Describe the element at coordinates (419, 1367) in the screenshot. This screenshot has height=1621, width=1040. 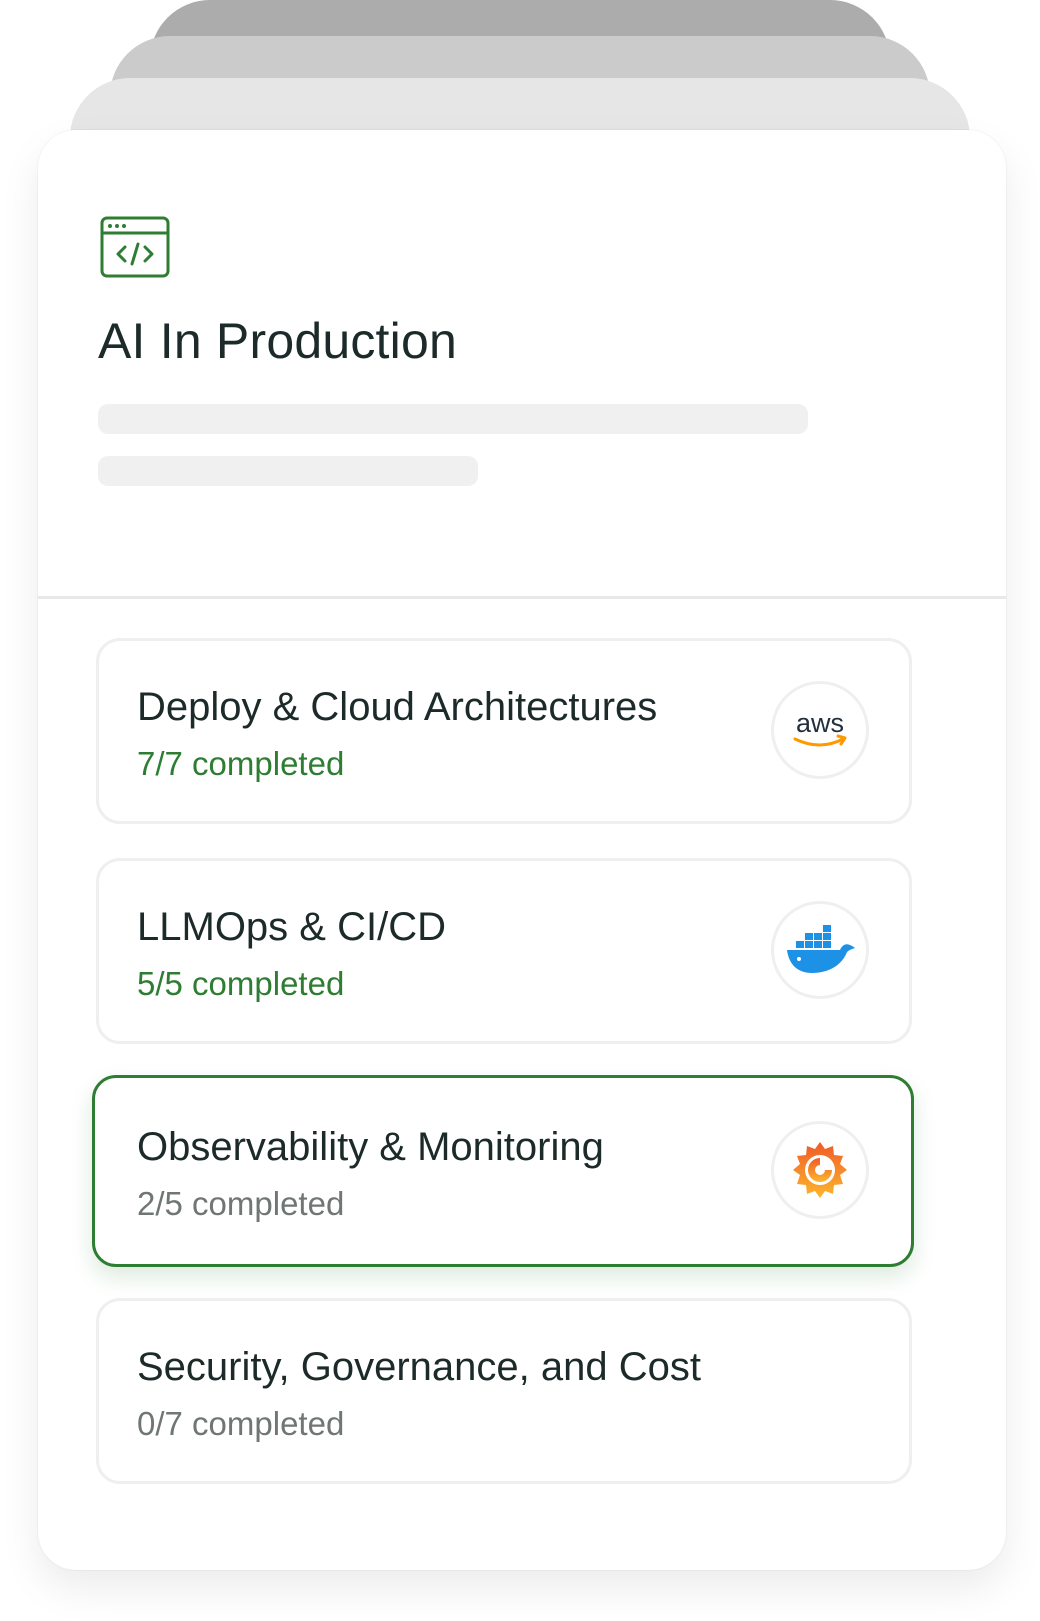
I see `module-title: Security, Governance, and Cost` at that location.